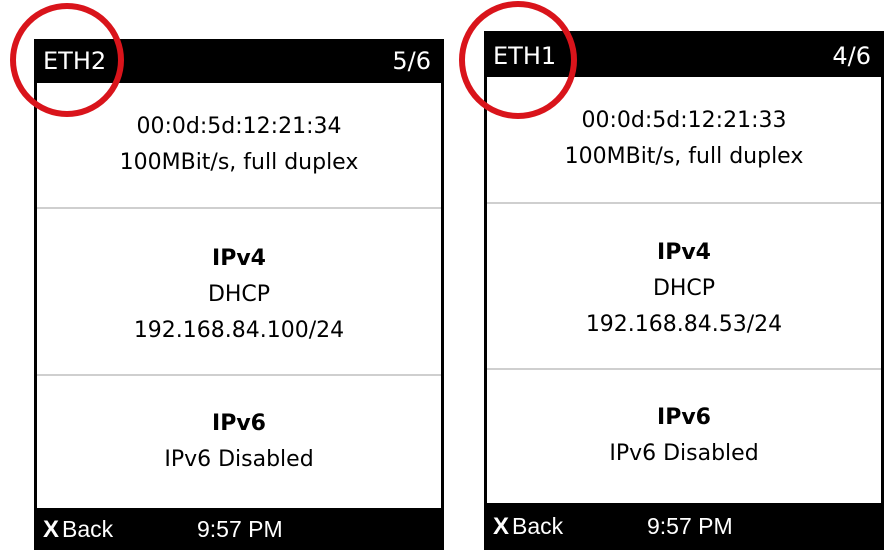 This screenshot has height=550, width=884. What do you see at coordinates (684, 54) in the screenshot?
I see `screen-header: ETH1 4/6` at bounding box center [684, 54].